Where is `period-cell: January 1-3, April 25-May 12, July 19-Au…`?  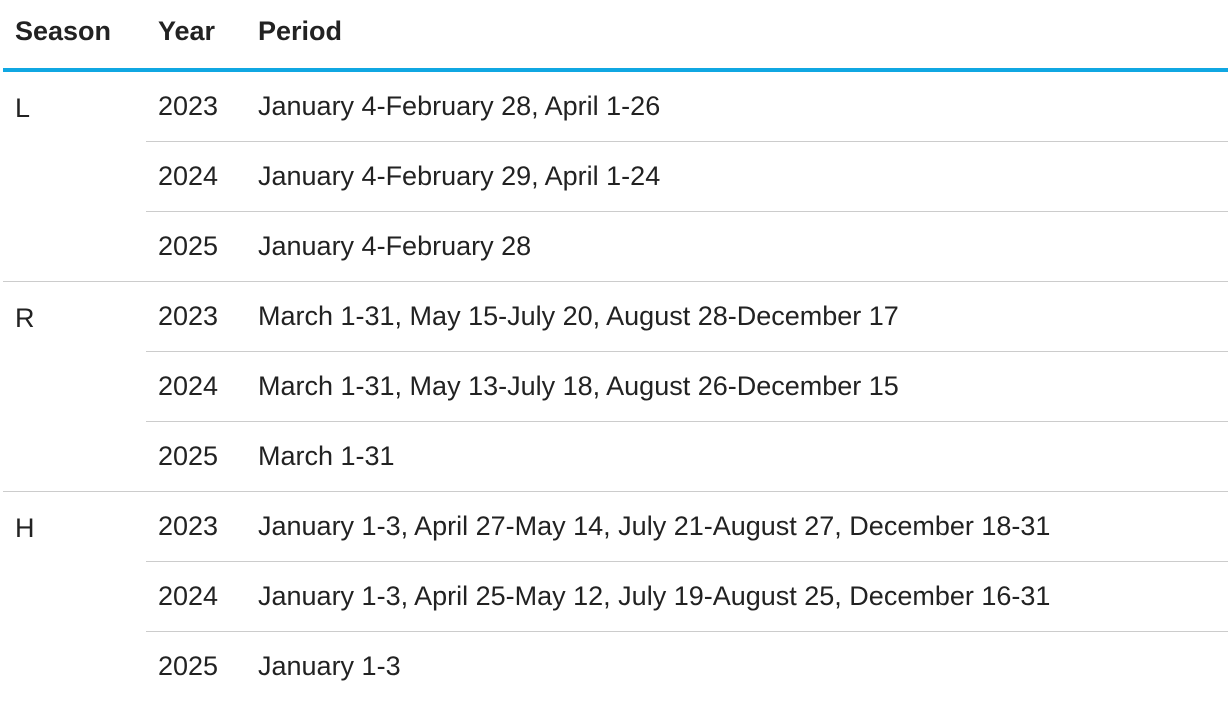
period-cell: January 1-3, April 25-May 12, July 19-Au… is located at coordinates (737, 596).